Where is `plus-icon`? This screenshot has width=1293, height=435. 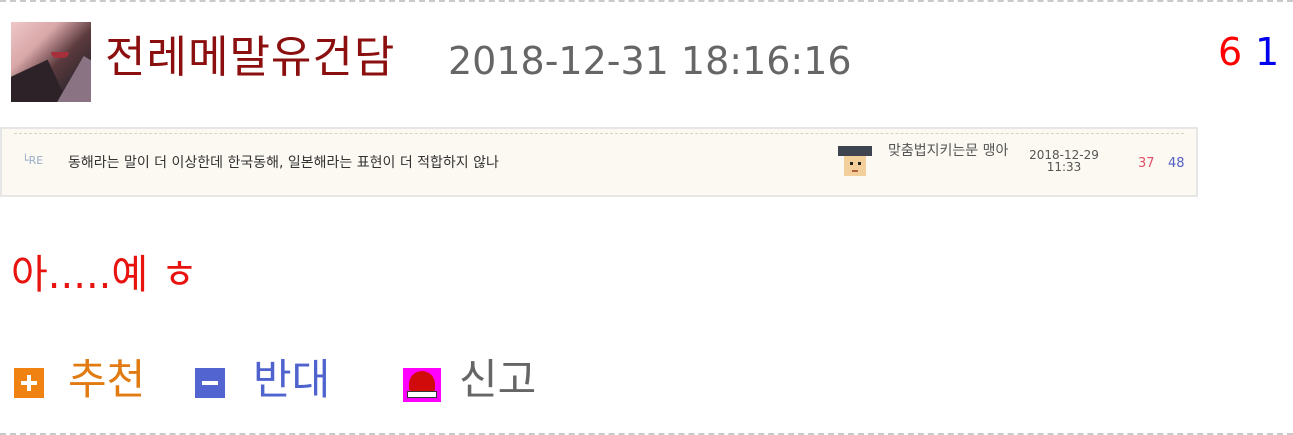
plus-icon is located at coordinates (29, 383).